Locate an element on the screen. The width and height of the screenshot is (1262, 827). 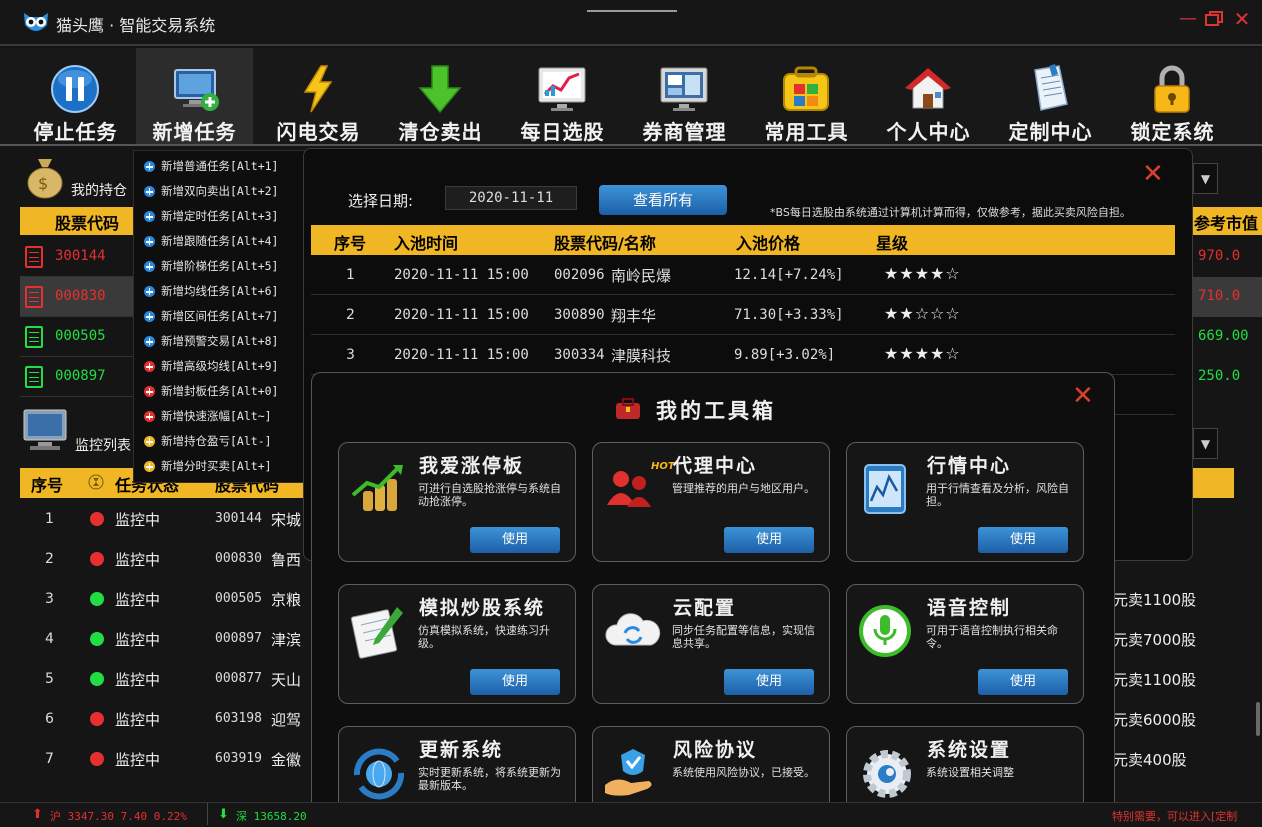
view-all-button: 查看所有 is located at coordinates (663, 200).